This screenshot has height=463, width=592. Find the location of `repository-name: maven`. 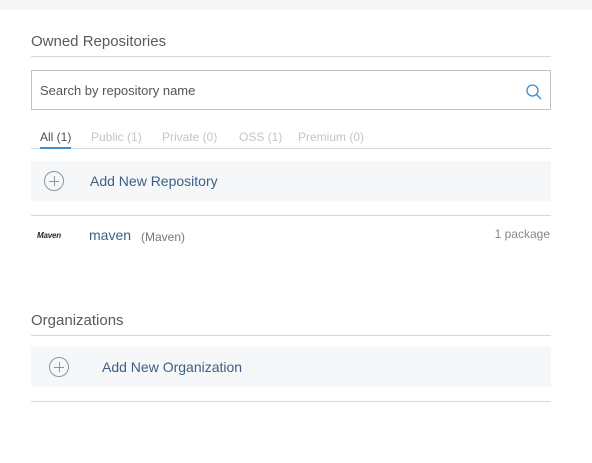

repository-name: maven is located at coordinates (110, 235).